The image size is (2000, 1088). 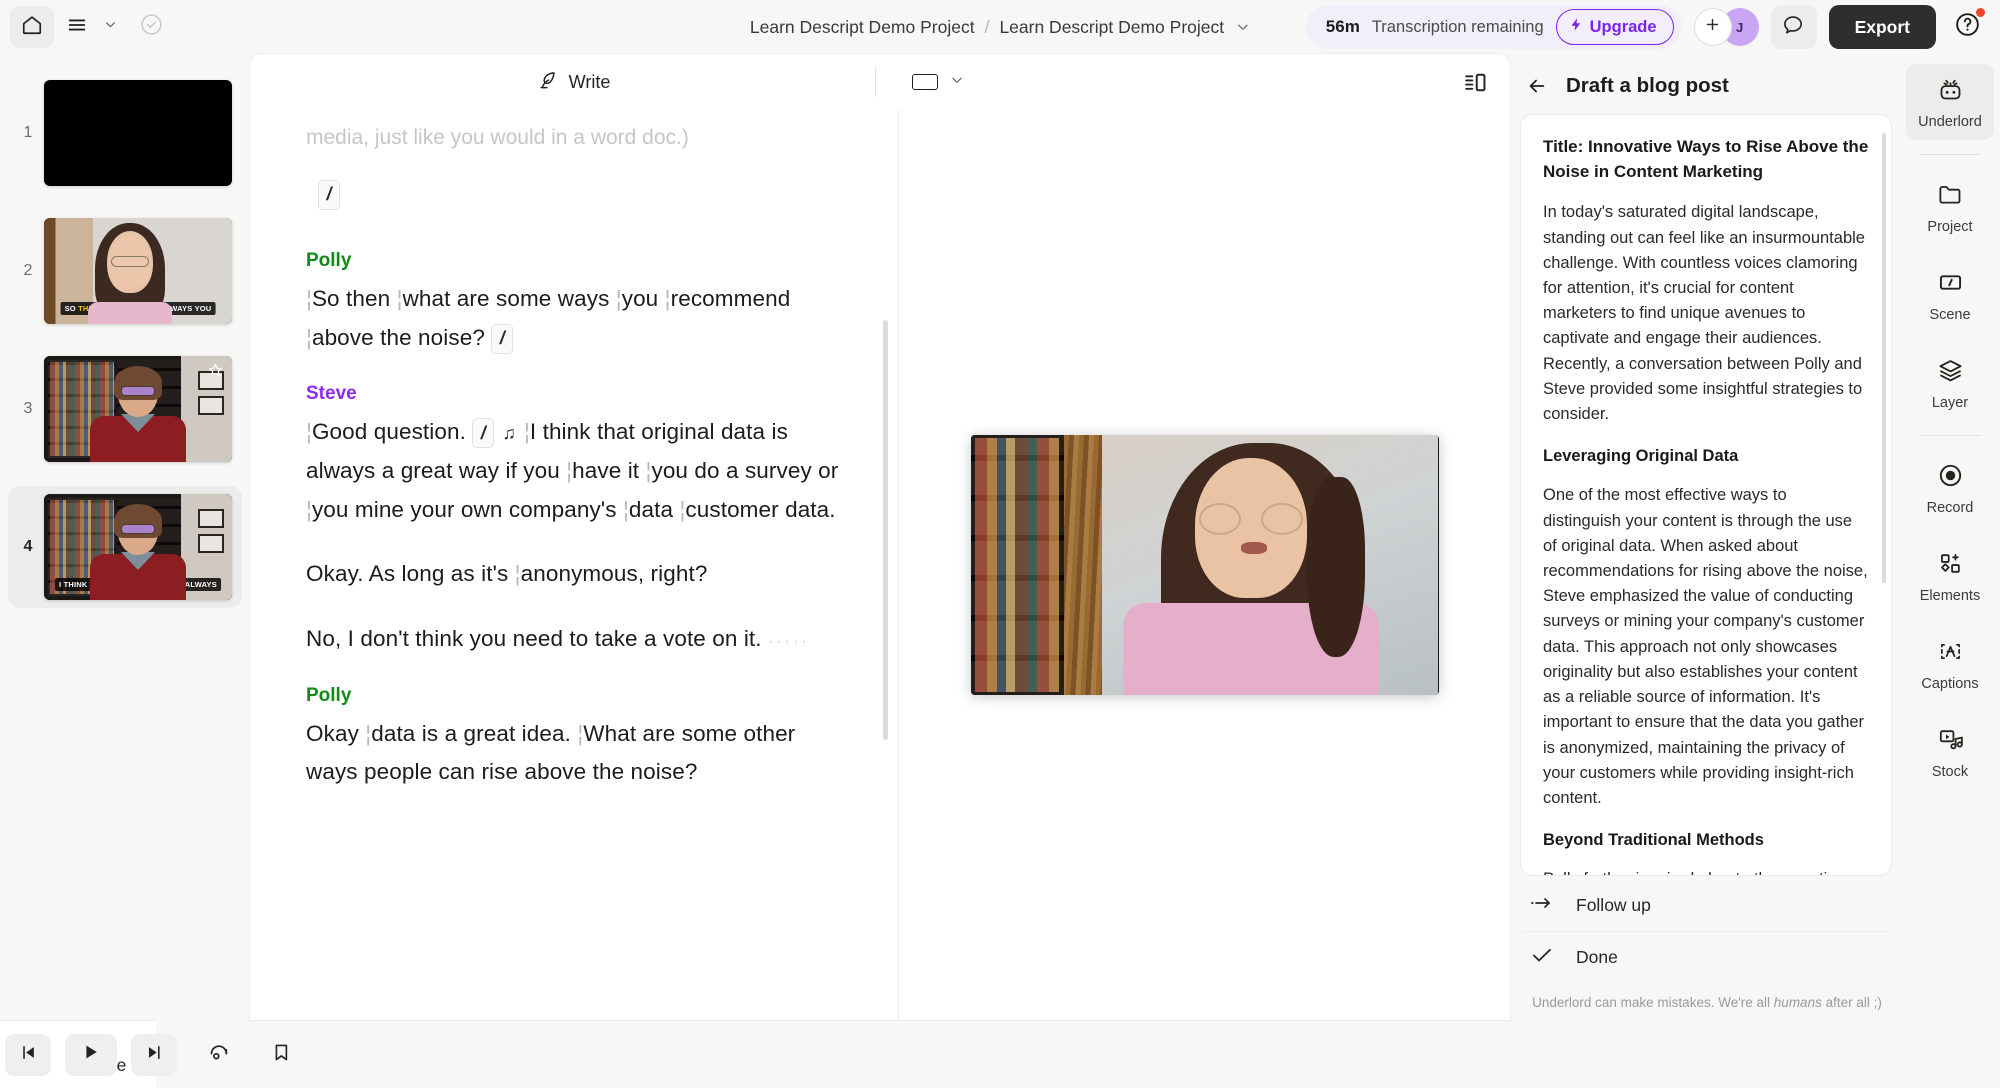 What do you see at coordinates (574, 394) in the screenshot?
I see `speaker-label-steve: Steve` at bounding box center [574, 394].